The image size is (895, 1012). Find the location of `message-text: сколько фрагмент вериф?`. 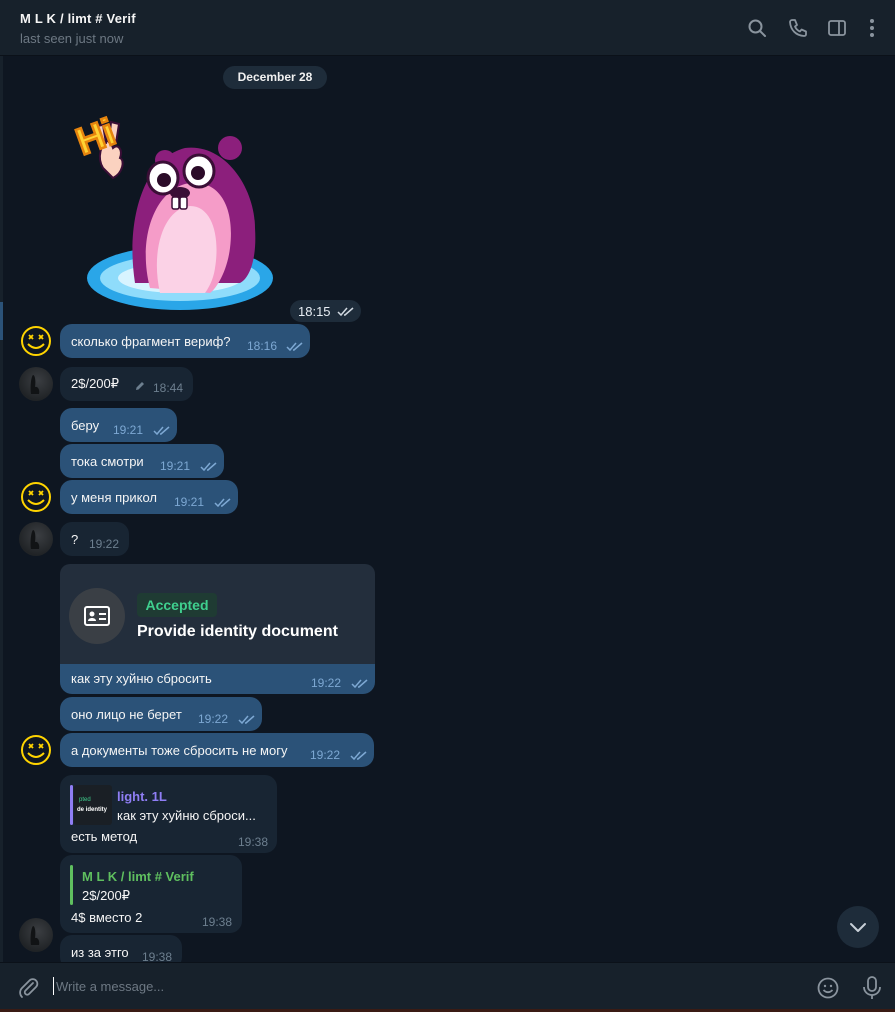

message-text: сколько фрагмент вериф? is located at coordinates (151, 341).